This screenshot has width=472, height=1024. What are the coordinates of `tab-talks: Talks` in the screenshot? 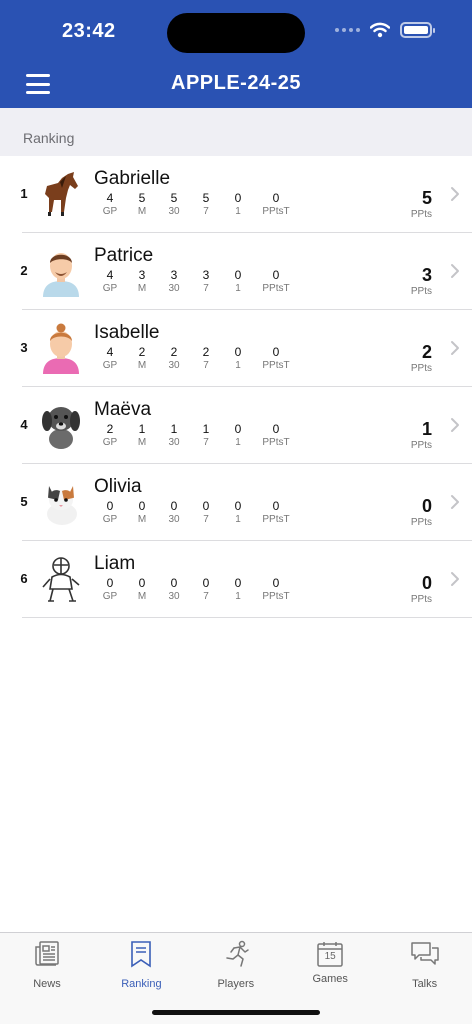 It's located at (425, 965).